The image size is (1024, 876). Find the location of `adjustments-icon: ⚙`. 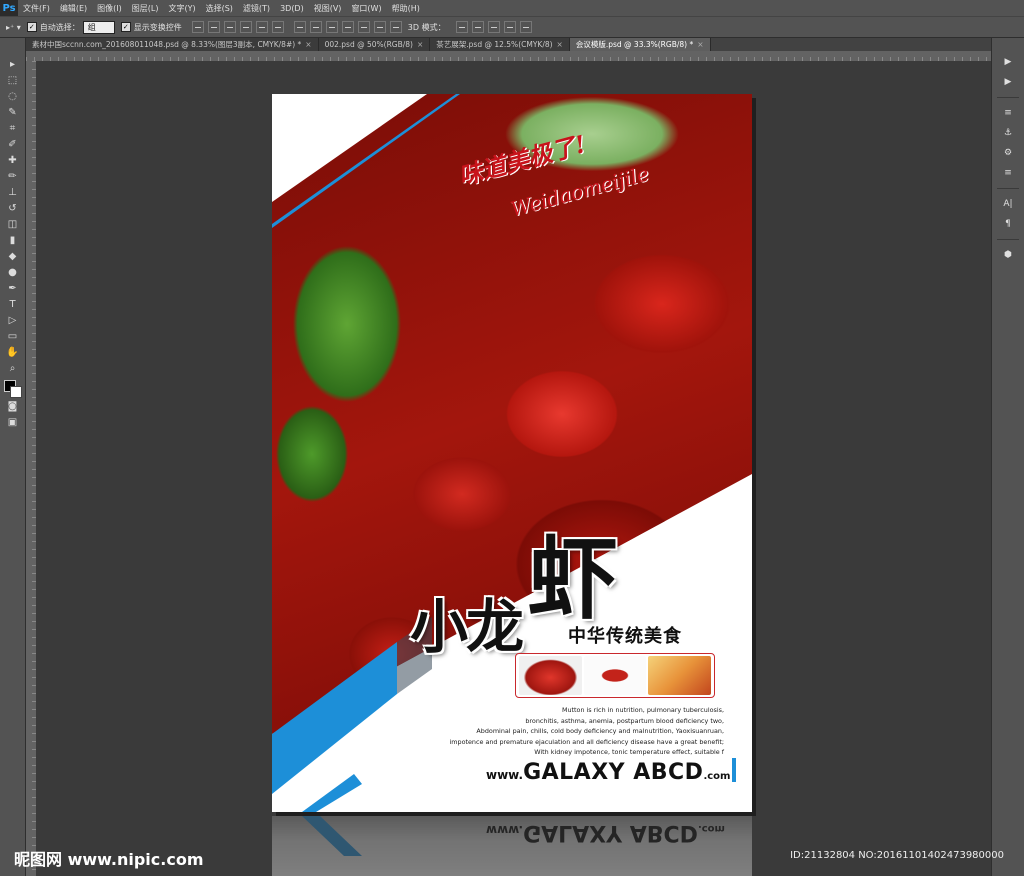

adjustments-icon: ⚙ is located at coordinates (1008, 153).